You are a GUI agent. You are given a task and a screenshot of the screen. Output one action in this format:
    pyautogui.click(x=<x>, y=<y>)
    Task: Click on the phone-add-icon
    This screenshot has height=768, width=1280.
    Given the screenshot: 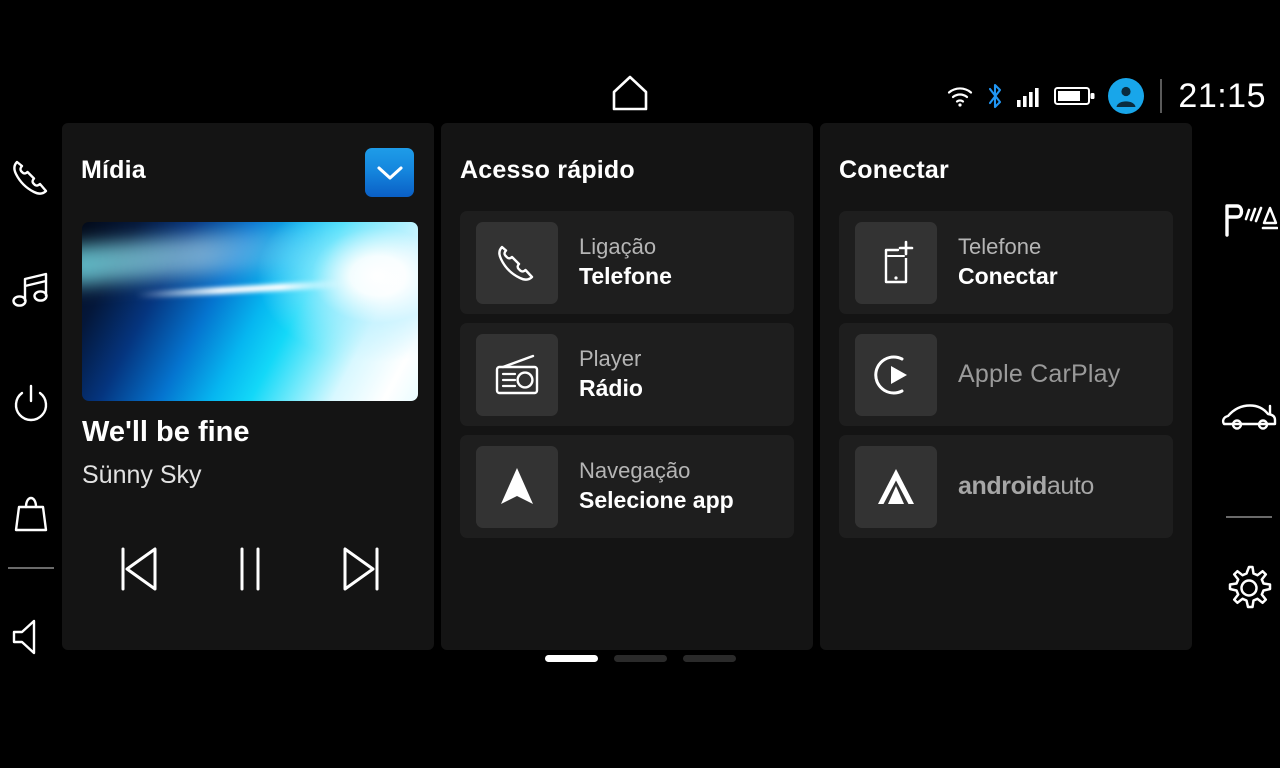 What is the action you would take?
    pyautogui.click(x=899, y=261)
    